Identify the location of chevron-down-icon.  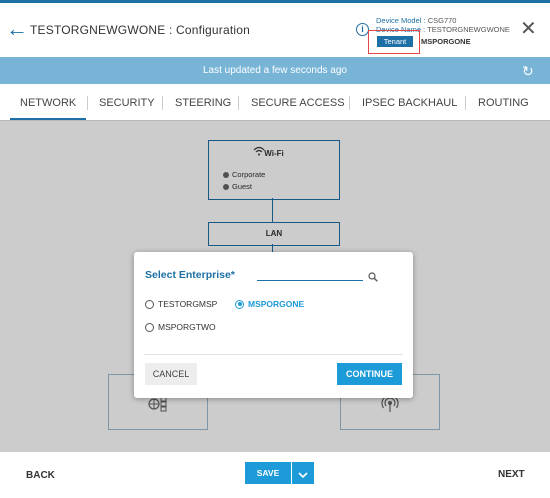
(303, 473).